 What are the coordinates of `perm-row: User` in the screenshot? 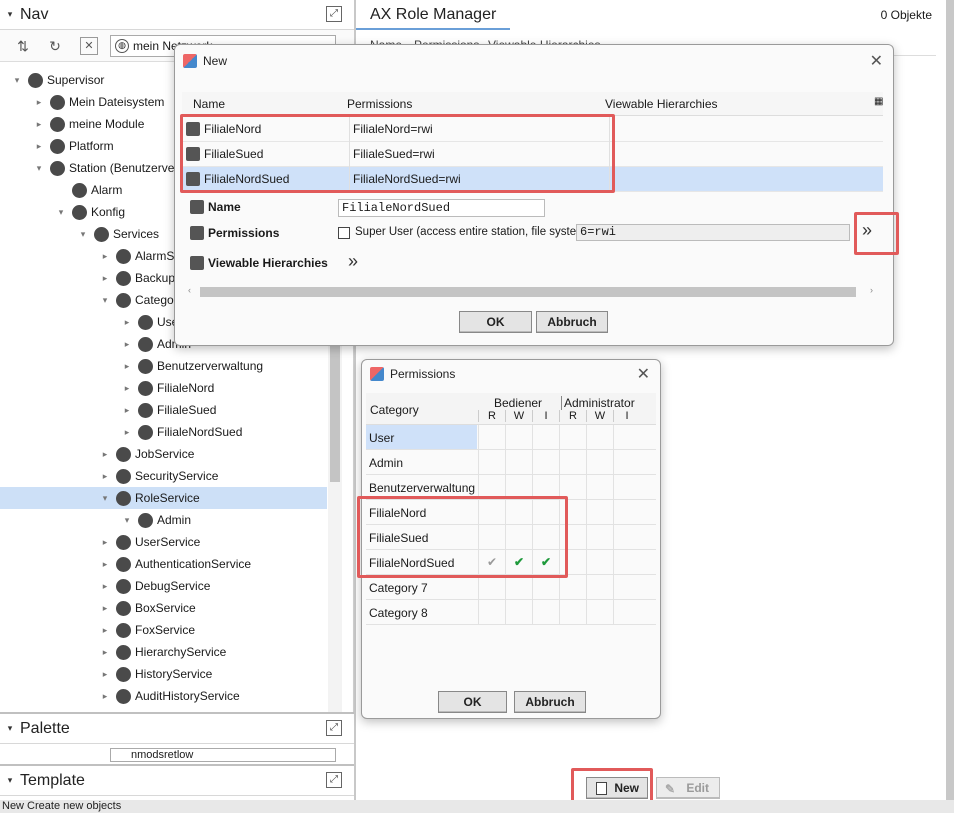 It's located at (511, 437).